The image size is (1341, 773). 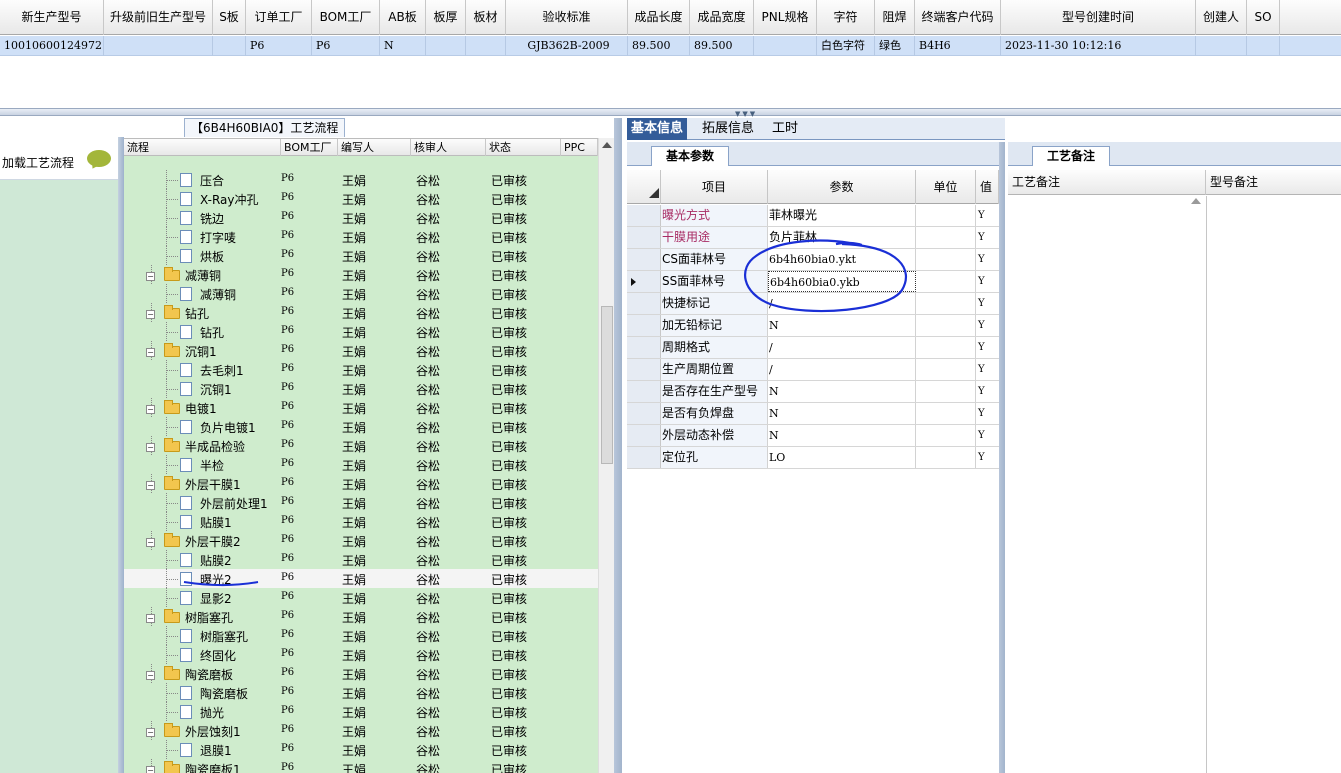 What do you see at coordinates (579, 147) in the screenshot?
I see `tree-col-header: PPC` at bounding box center [579, 147].